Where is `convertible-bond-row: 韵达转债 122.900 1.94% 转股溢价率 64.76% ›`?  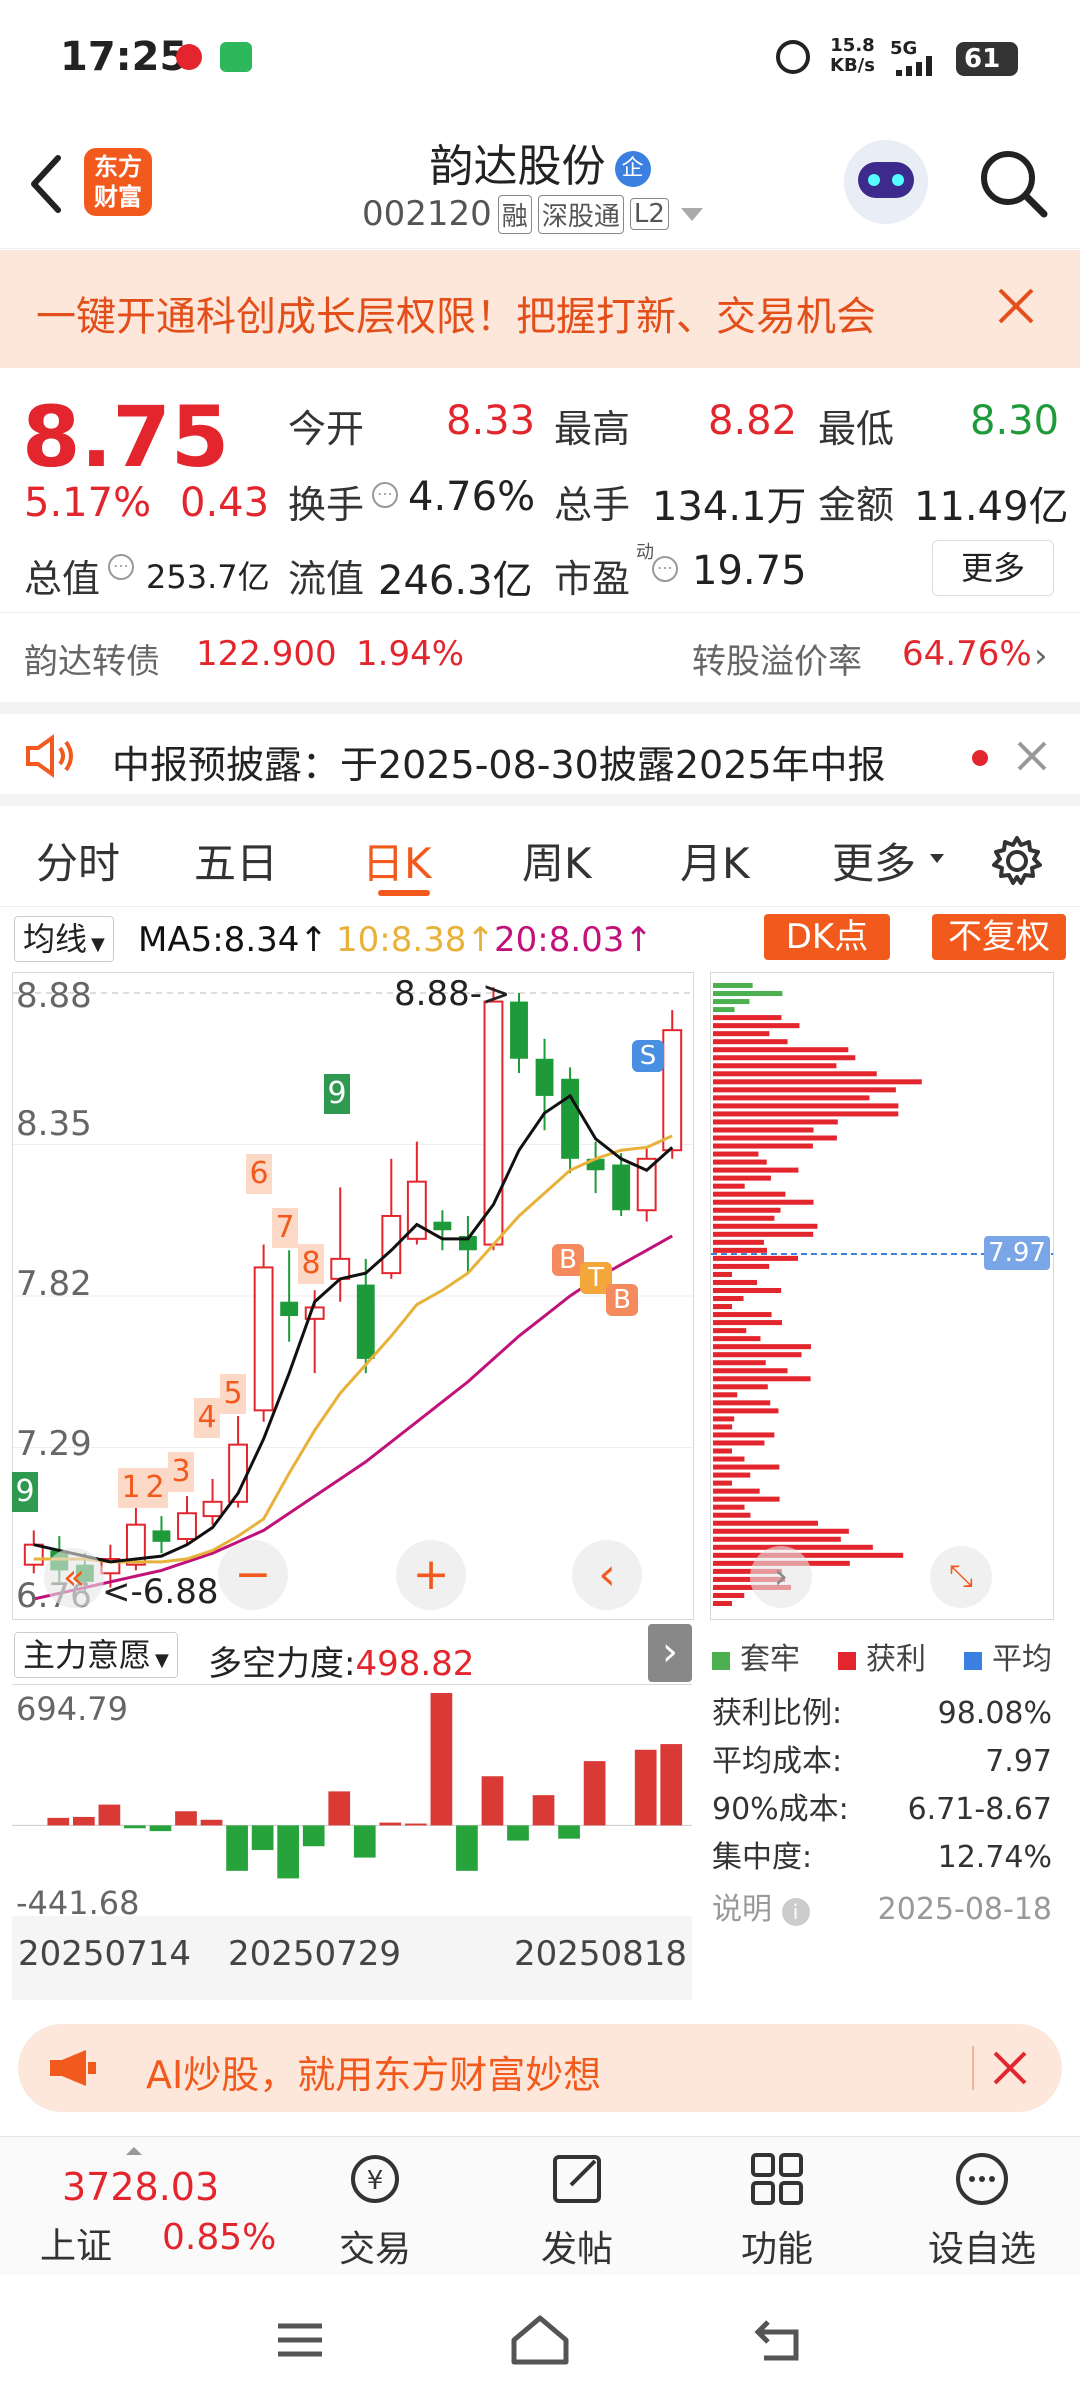 convertible-bond-row: 韵达转债 122.900 1.94% 转股溢价率 64.76% › is located at coordinates (540, 661).